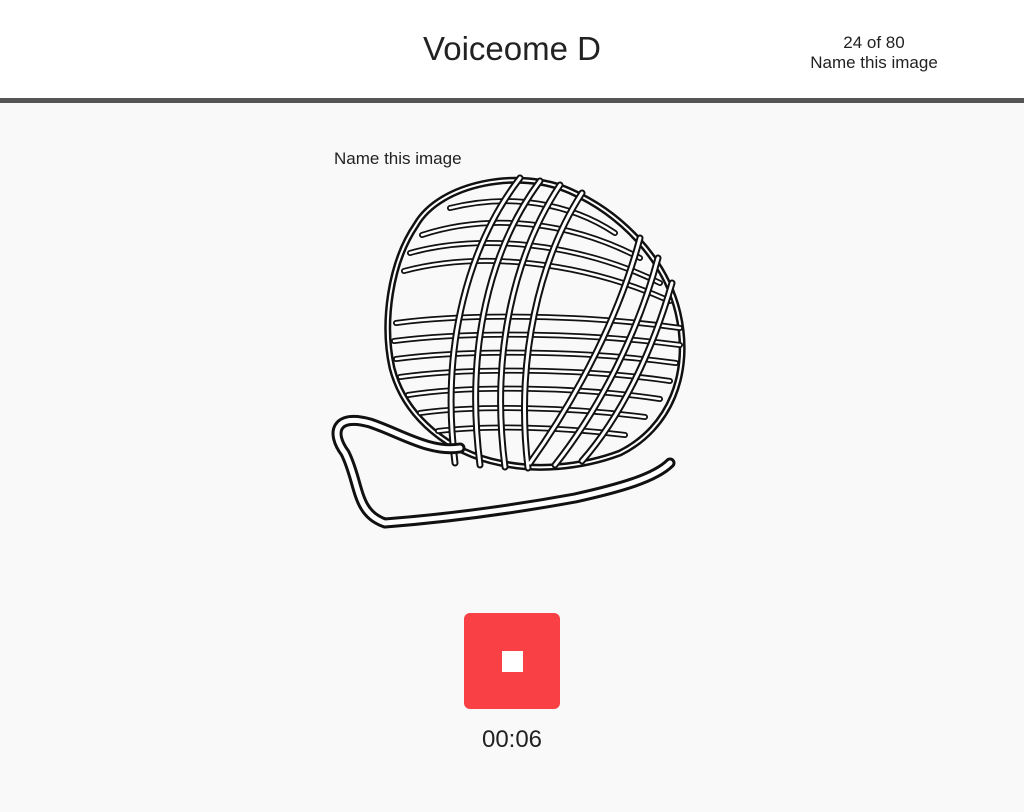 Image resolution: width=1024 pixels, height=812 pixels. What do you see at coordinates (512, 739) in the screenshot?
I see `recording-timer: 00:06` at bounding box center [512, 739].